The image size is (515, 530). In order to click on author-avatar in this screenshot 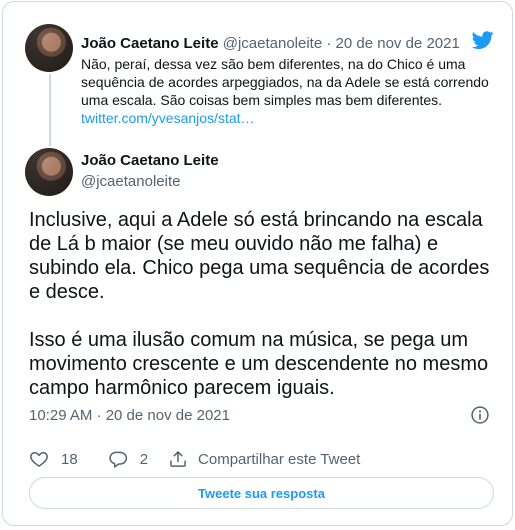, I will do `click(49, 172)`.